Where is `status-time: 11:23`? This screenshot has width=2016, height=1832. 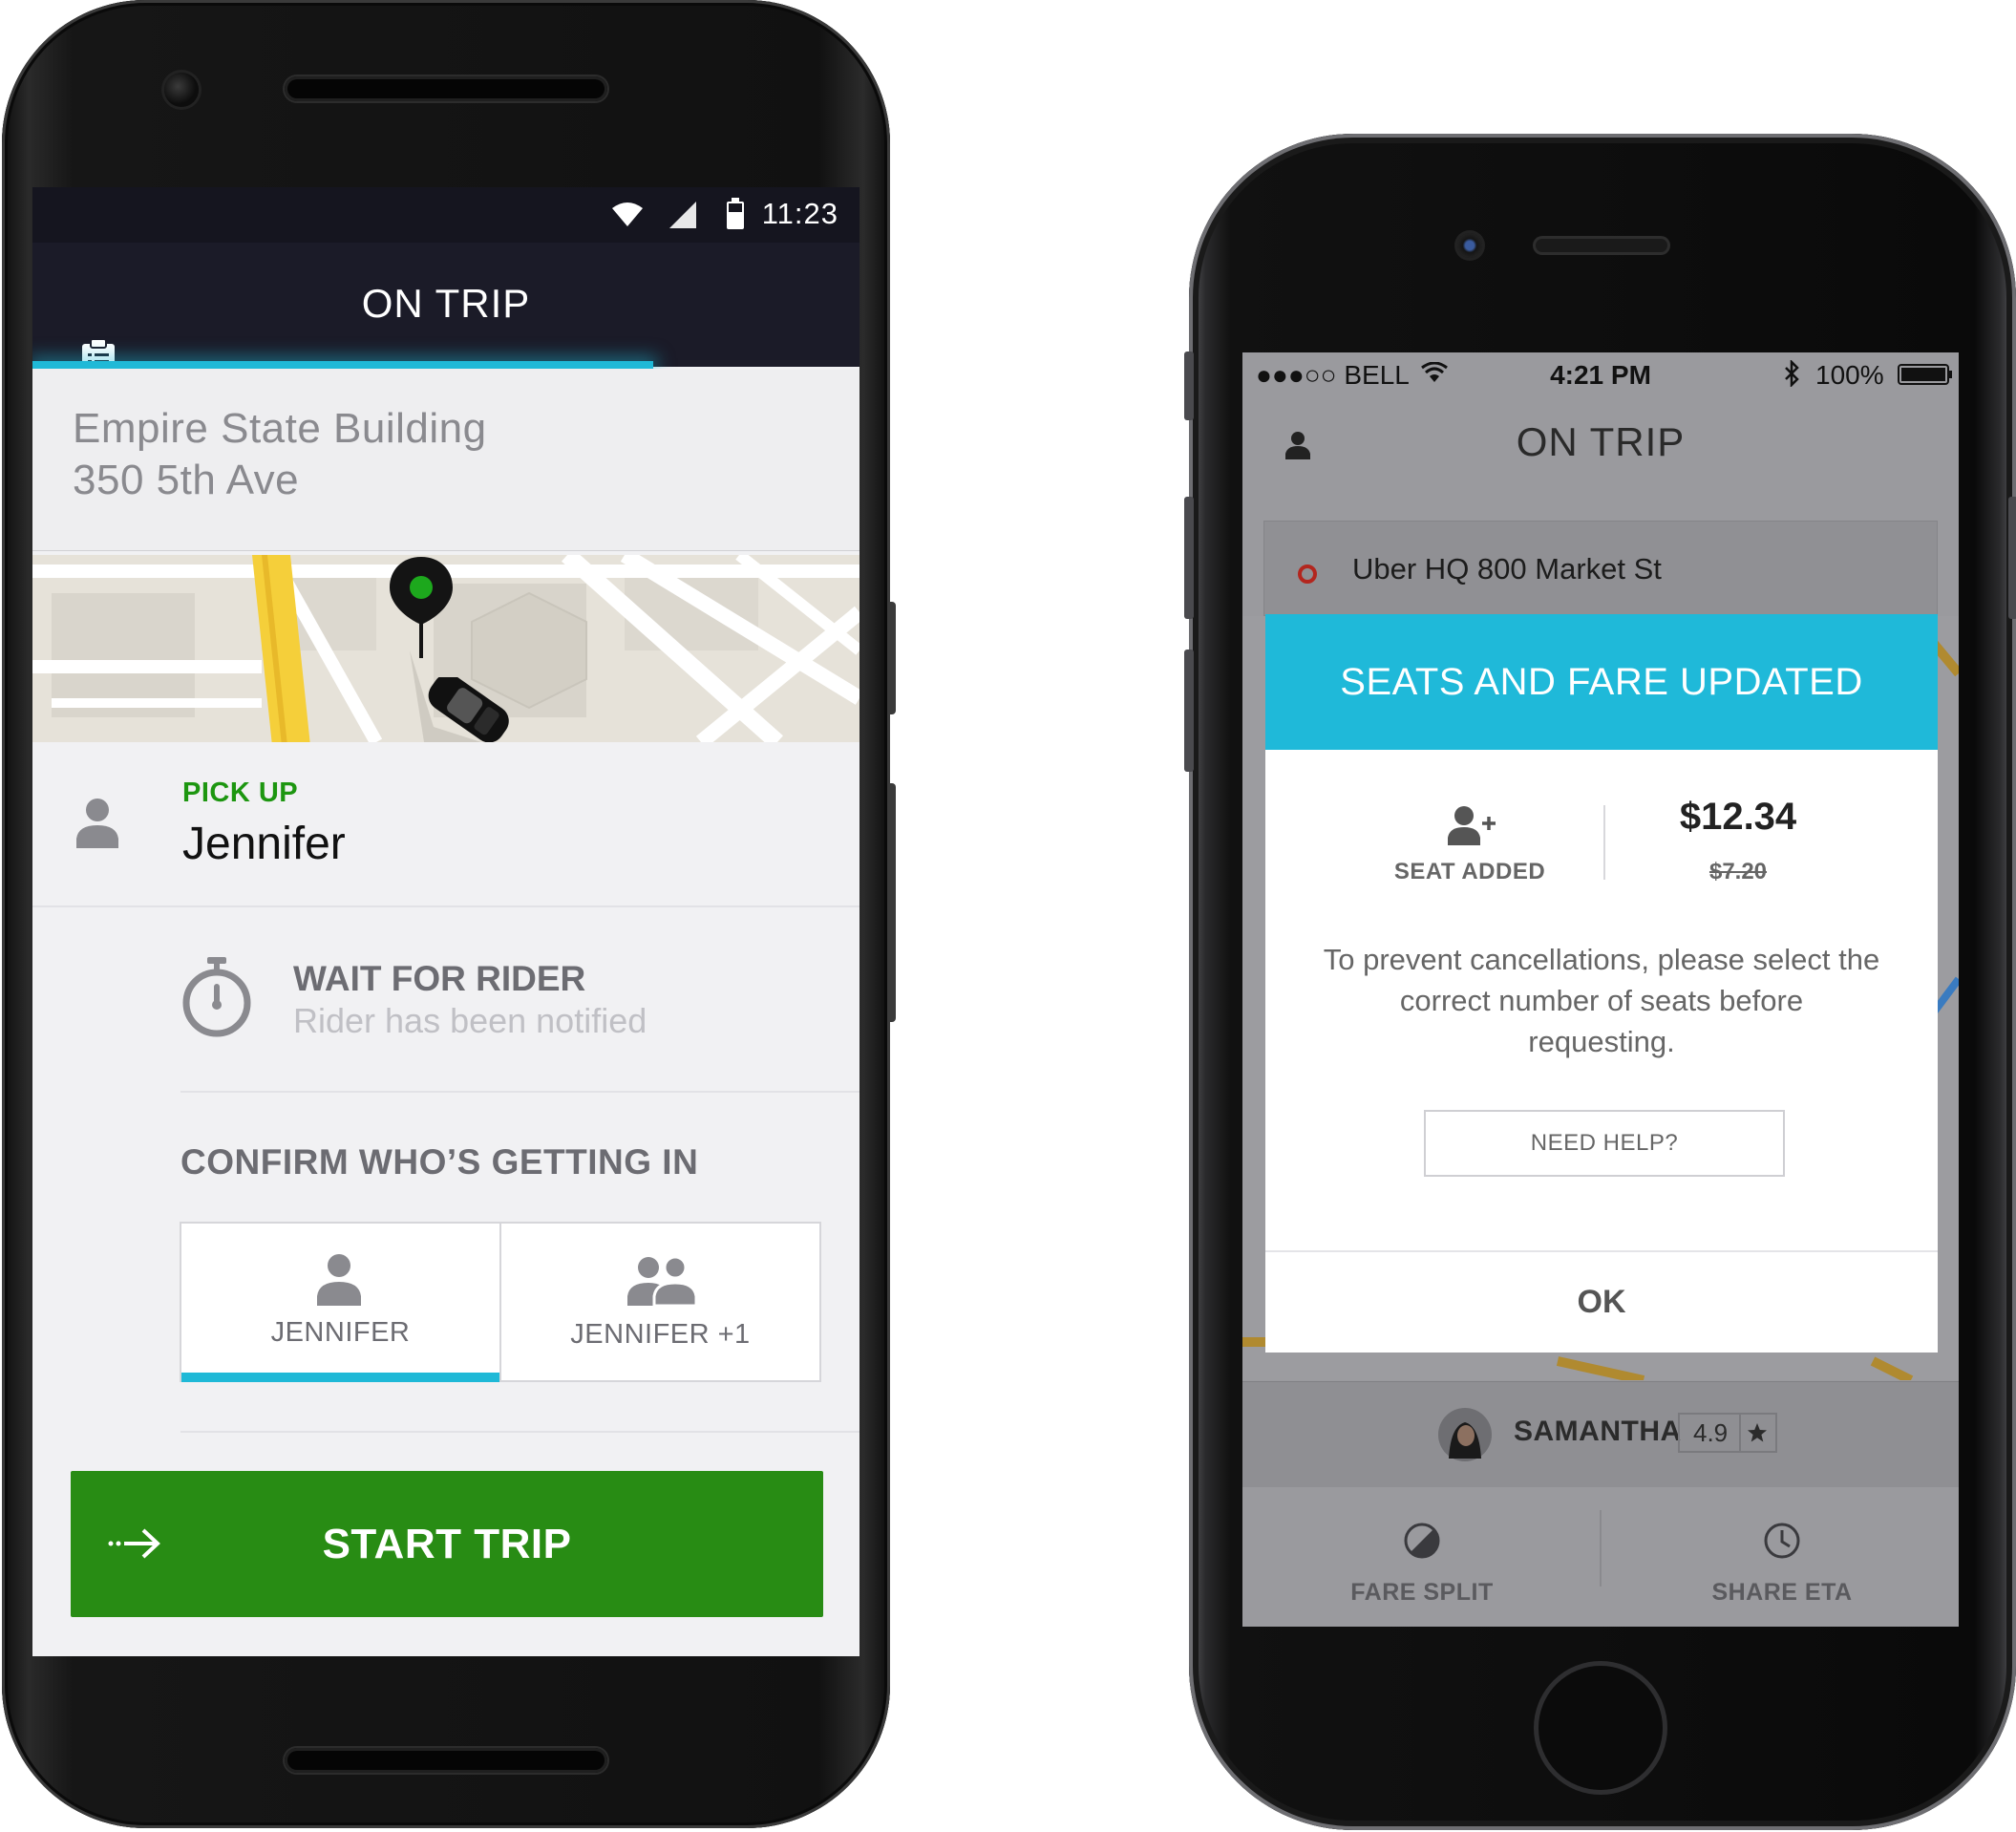
status-time: 11:23 is located at coordinates (799, 213).